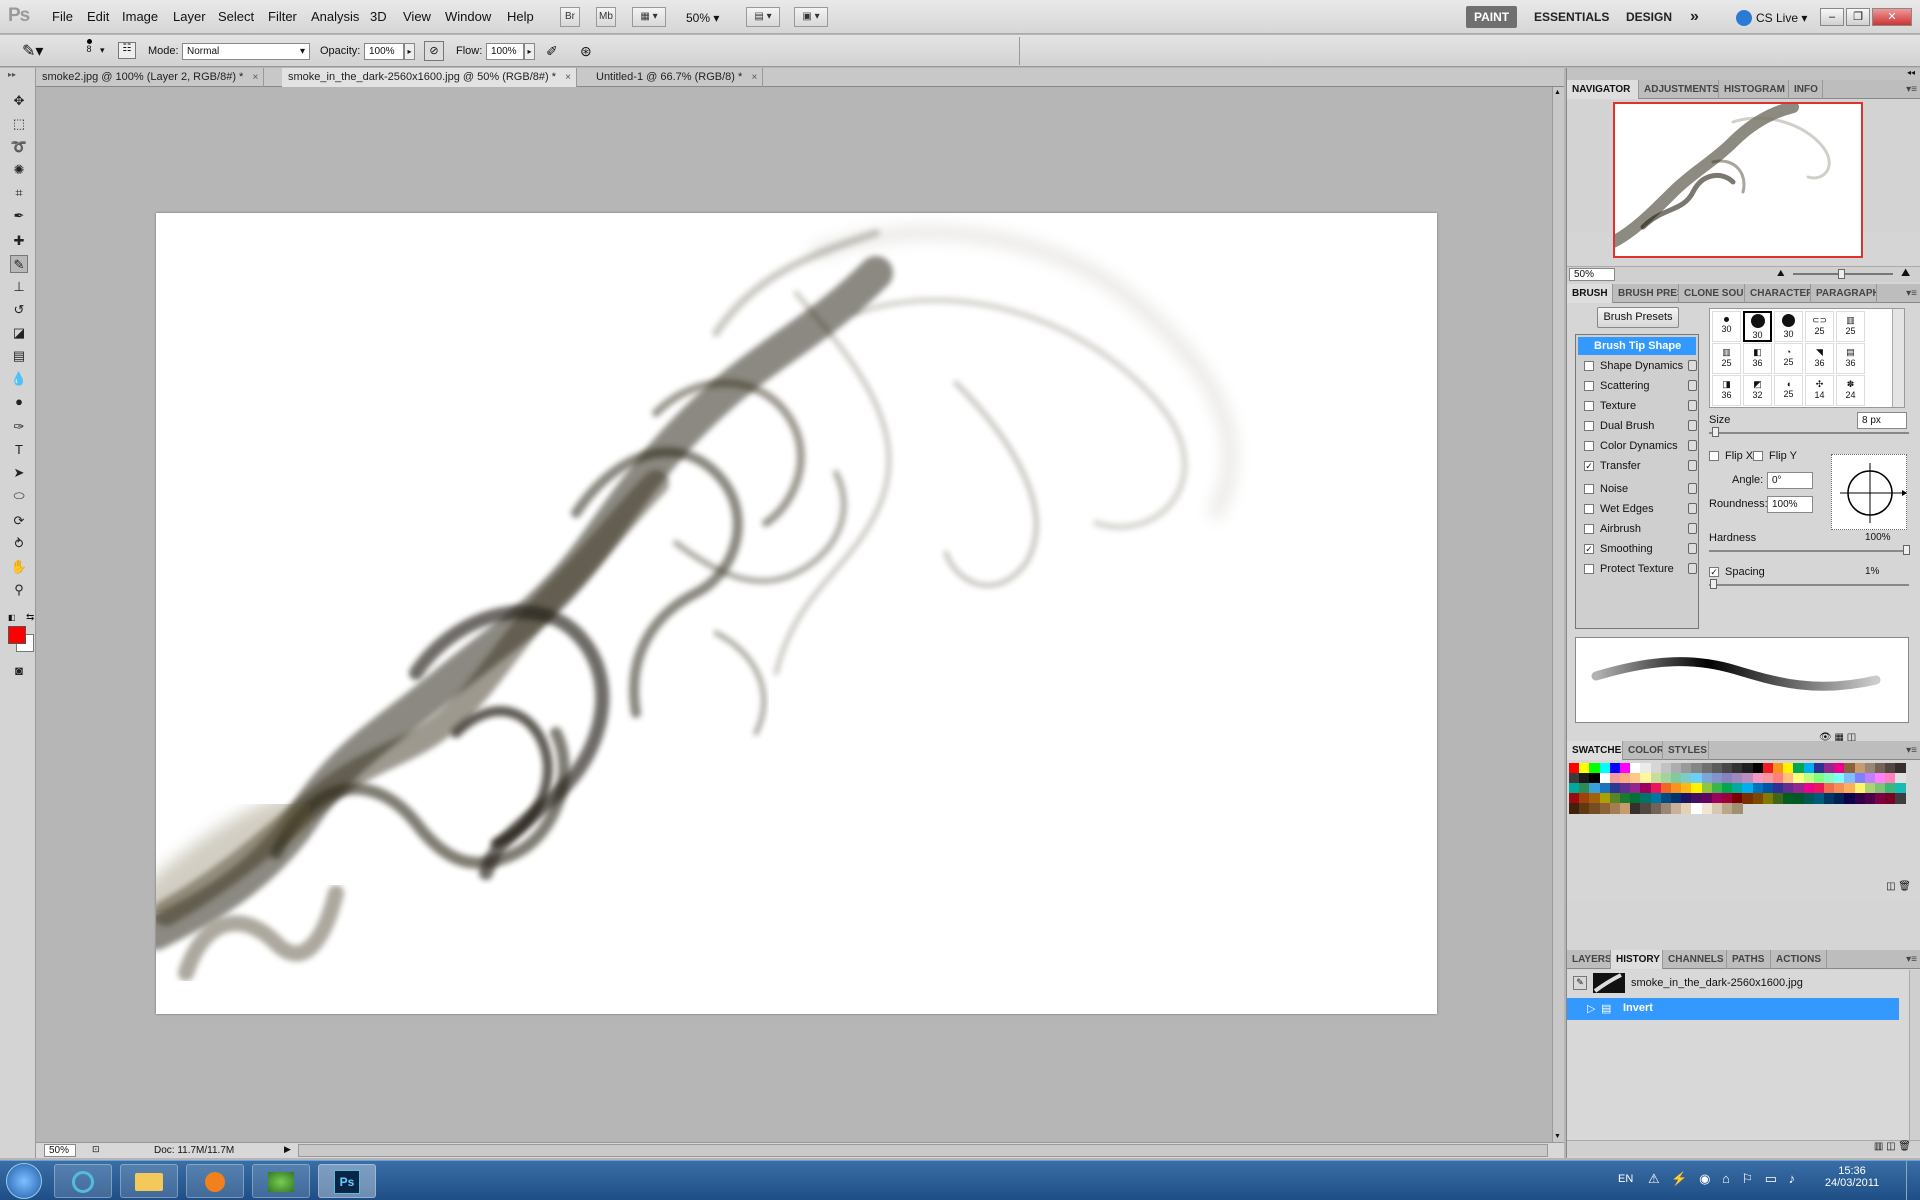 This screenshot has width=1920, height=1200. I want to click on move-tool-icon: ✥, so click(19, 101).